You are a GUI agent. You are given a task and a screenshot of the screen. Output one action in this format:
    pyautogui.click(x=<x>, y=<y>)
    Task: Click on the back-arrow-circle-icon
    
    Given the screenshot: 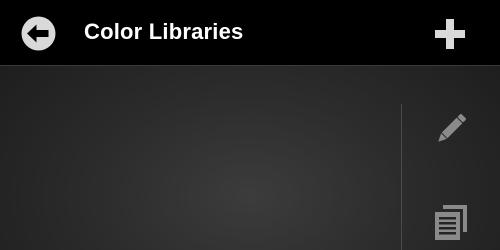 What is the action you would take?
    pyautogui.click(x=38, y=33)
    